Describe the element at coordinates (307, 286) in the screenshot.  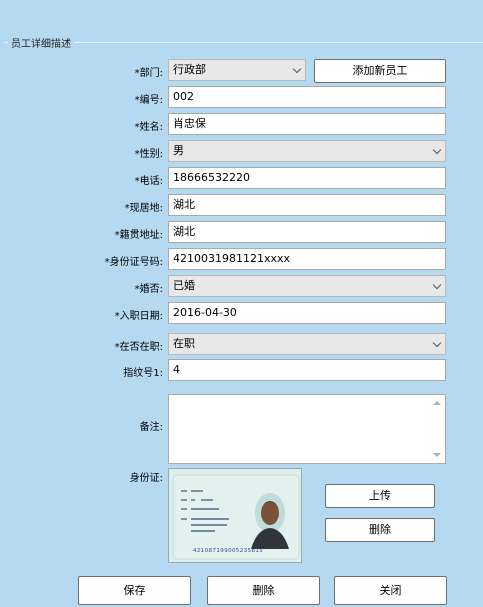
I see `married-select: 已婚` at that location.